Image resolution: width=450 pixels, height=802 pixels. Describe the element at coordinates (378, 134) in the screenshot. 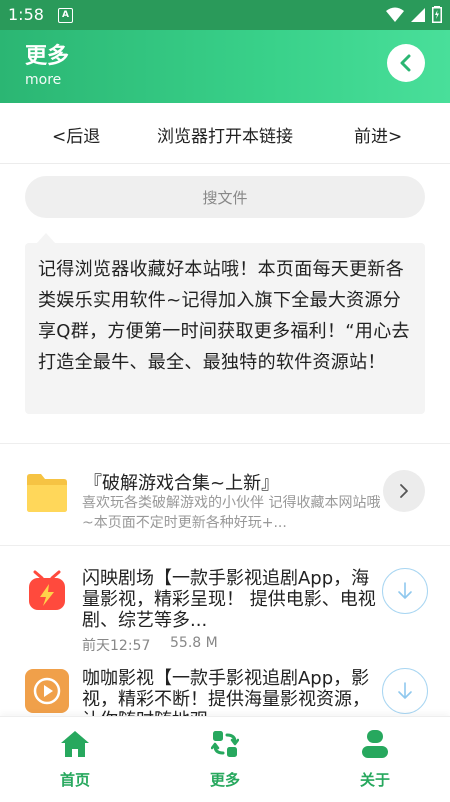

I see `nav-forward-link: 前进>` at that location.